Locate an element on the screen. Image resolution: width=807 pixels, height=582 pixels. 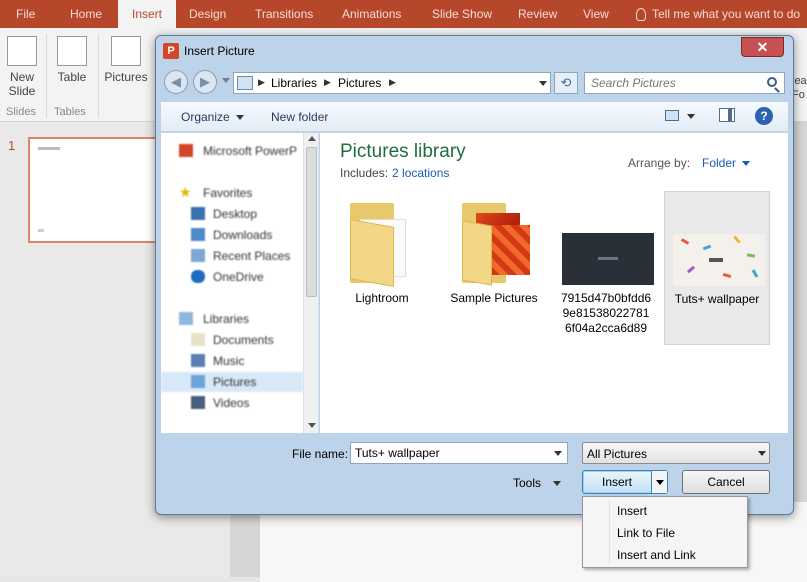
search-input is located at coordinates (672, 83).